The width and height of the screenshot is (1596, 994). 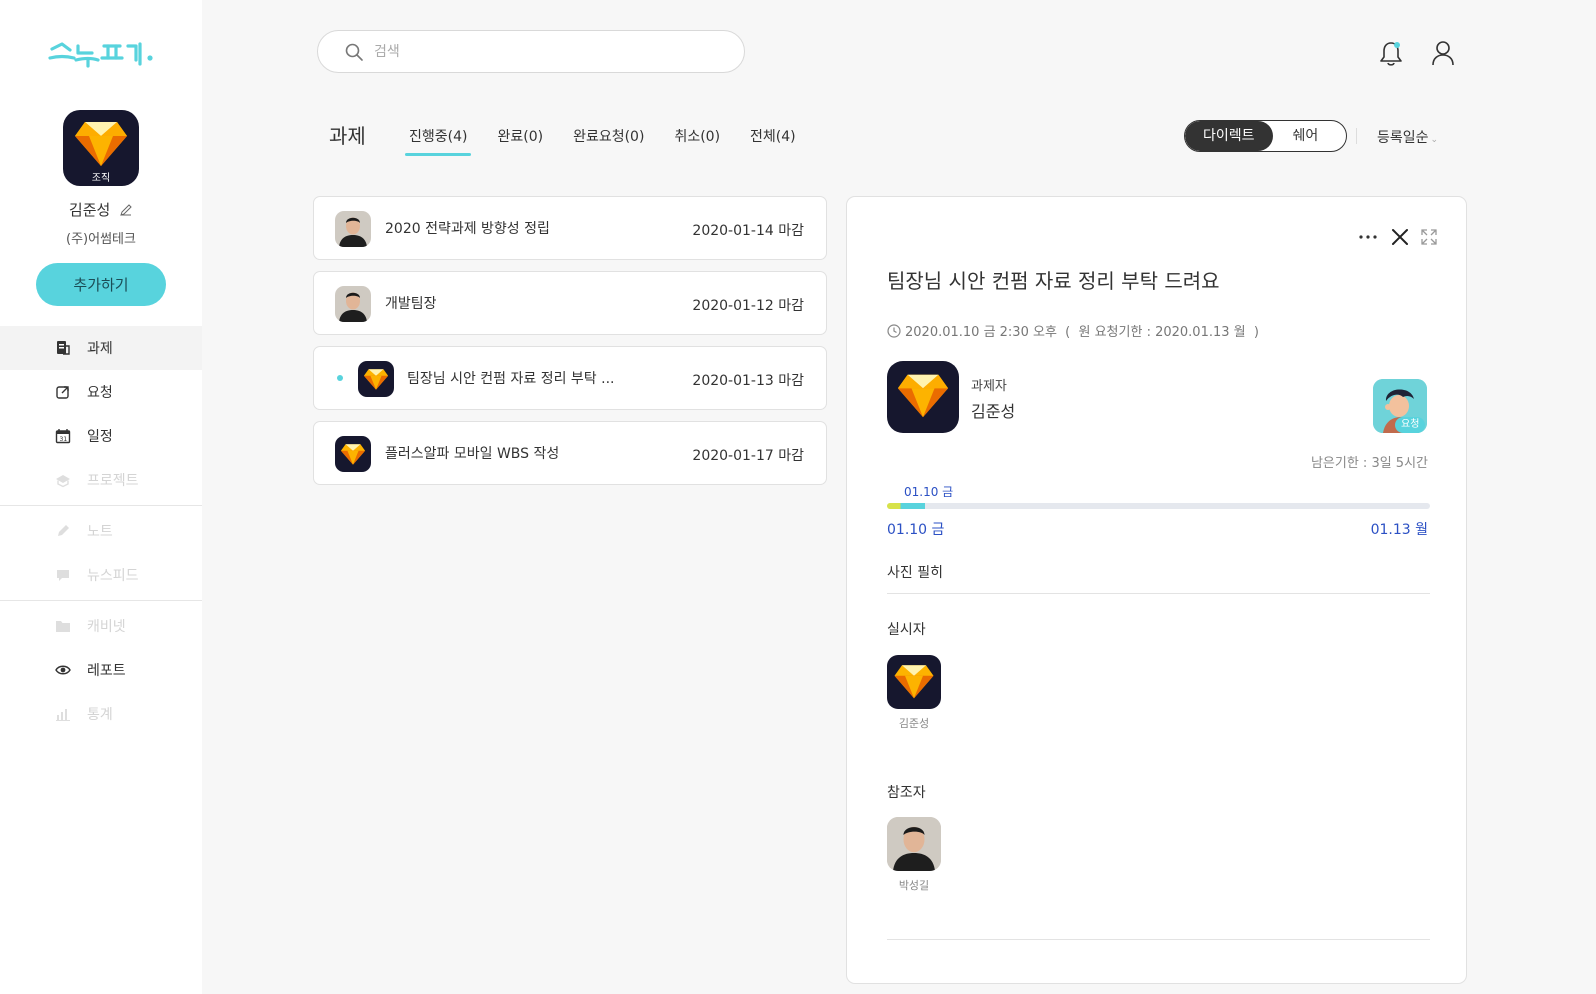 What do you see at coordinates (544, 51) in the screenshot?
I see `search-input` at bounding box center [544, 51].